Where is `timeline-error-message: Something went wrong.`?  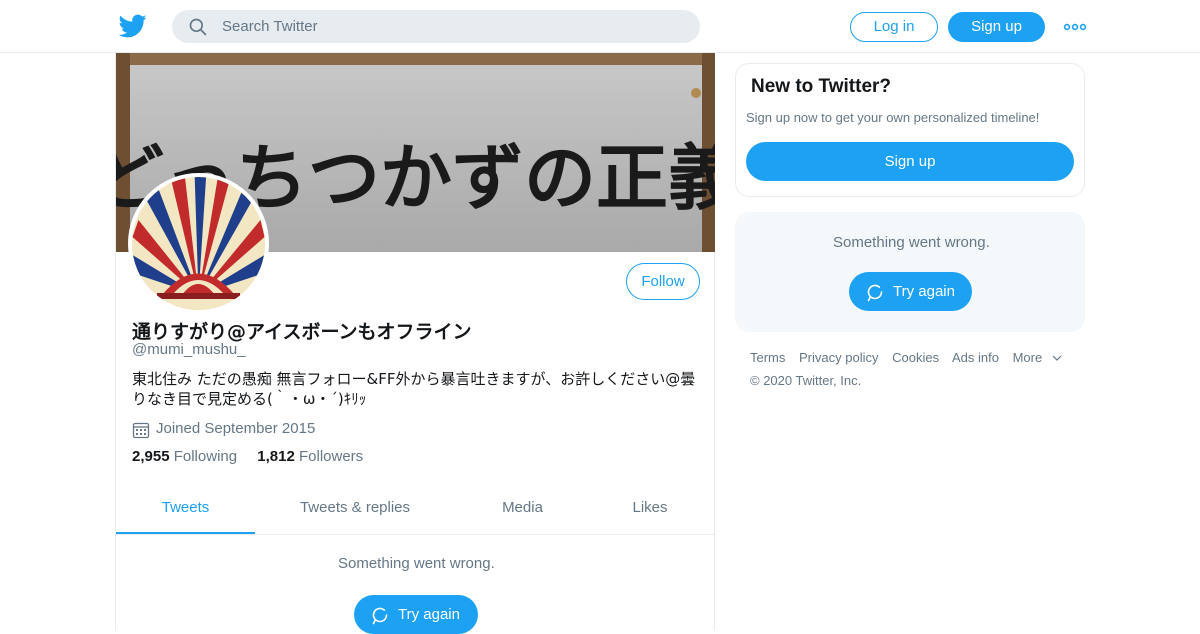 timeline-error-message: Something went wrong. is located at coordinates (416, 563).